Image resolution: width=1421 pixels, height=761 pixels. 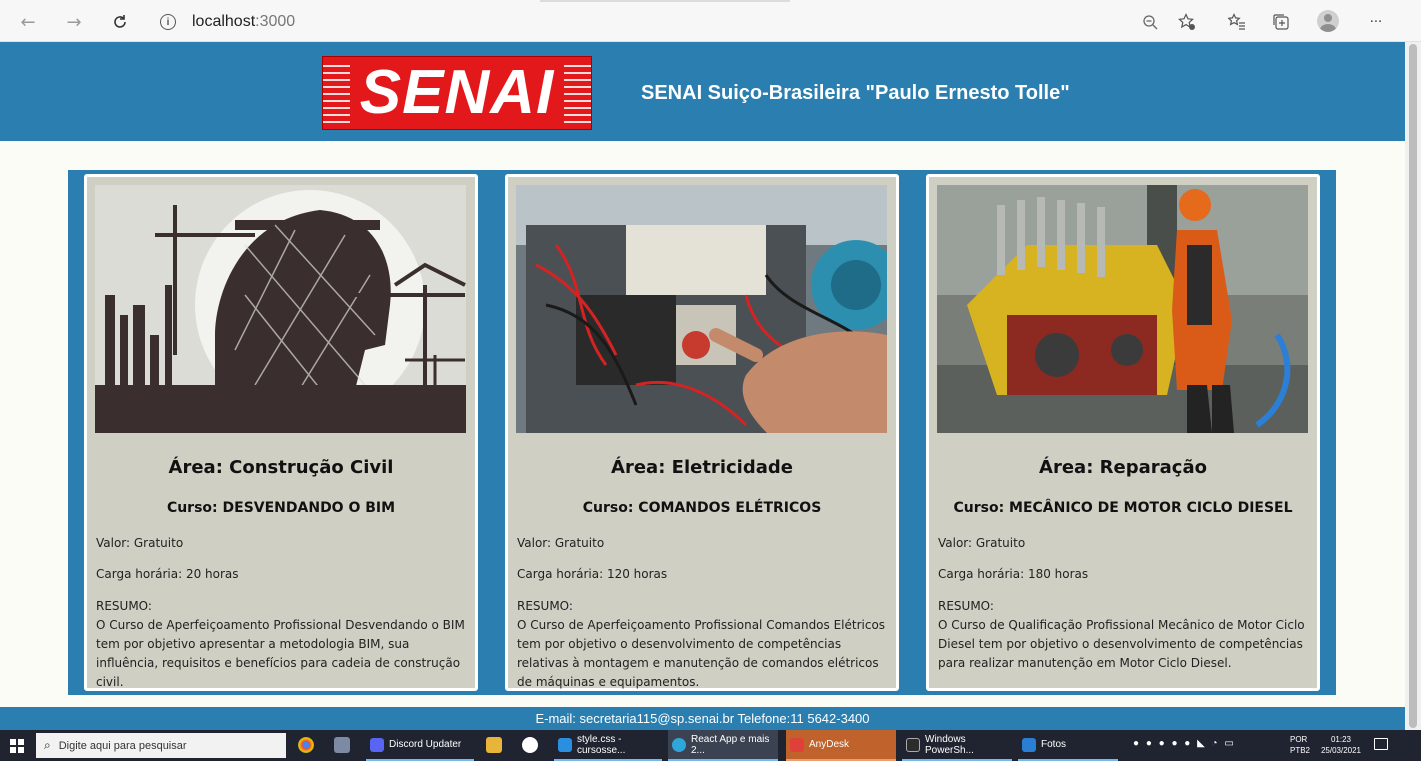 I want to click on zoom-icon, so click(x=1150, y=22).